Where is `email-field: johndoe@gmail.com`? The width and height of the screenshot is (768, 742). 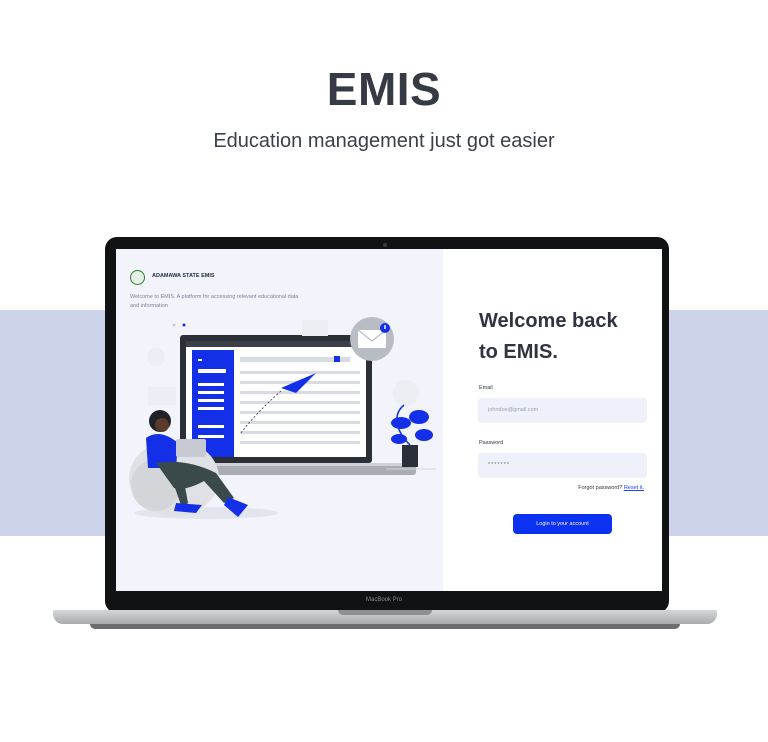
email-field: johndoe@gmail.com is located at coordinates (562, 410).